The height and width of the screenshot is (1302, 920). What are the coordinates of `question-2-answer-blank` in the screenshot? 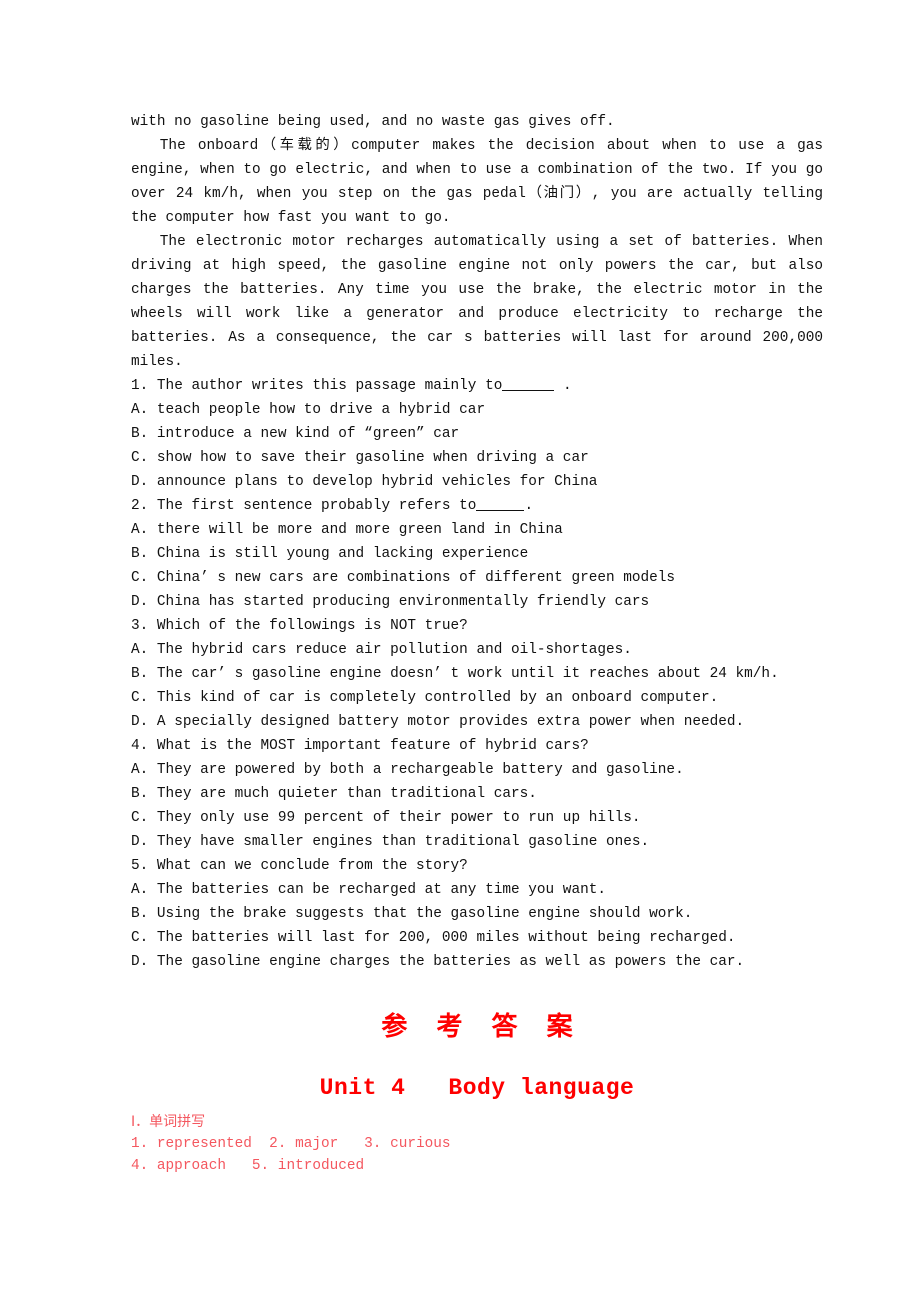 It's located at (500, 504).